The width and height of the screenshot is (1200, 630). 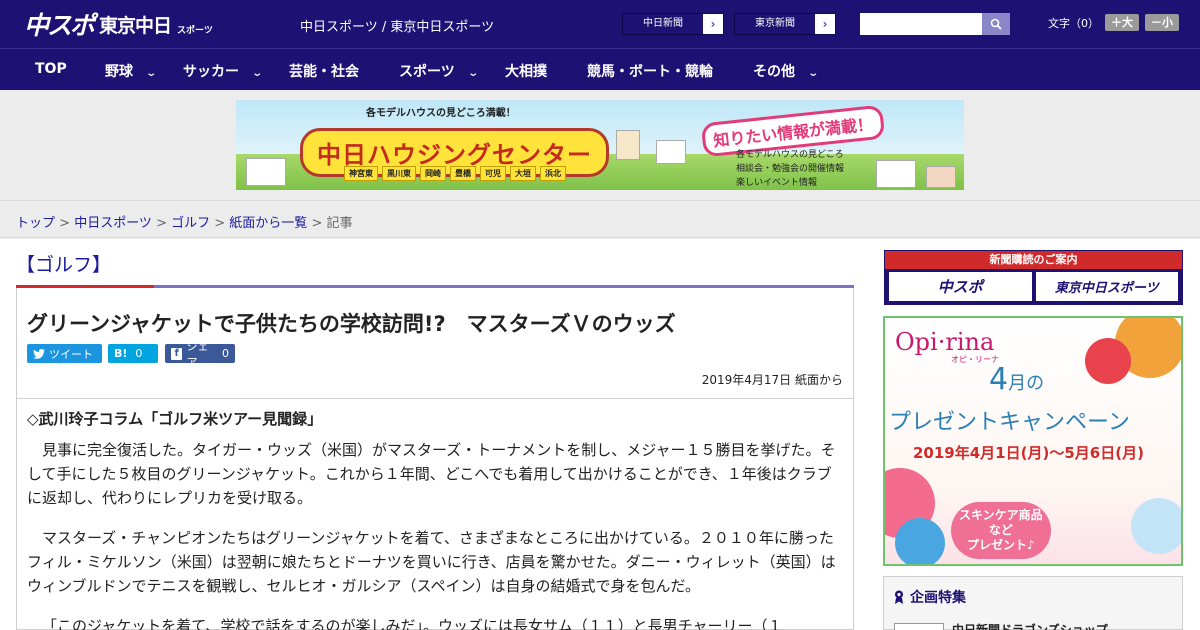 What do you see at coordinates (441, 113) in the screenshot?
I see `banner-top-text: 各モデルハウスの見どころ満載！` at bounding box center [441, 113].